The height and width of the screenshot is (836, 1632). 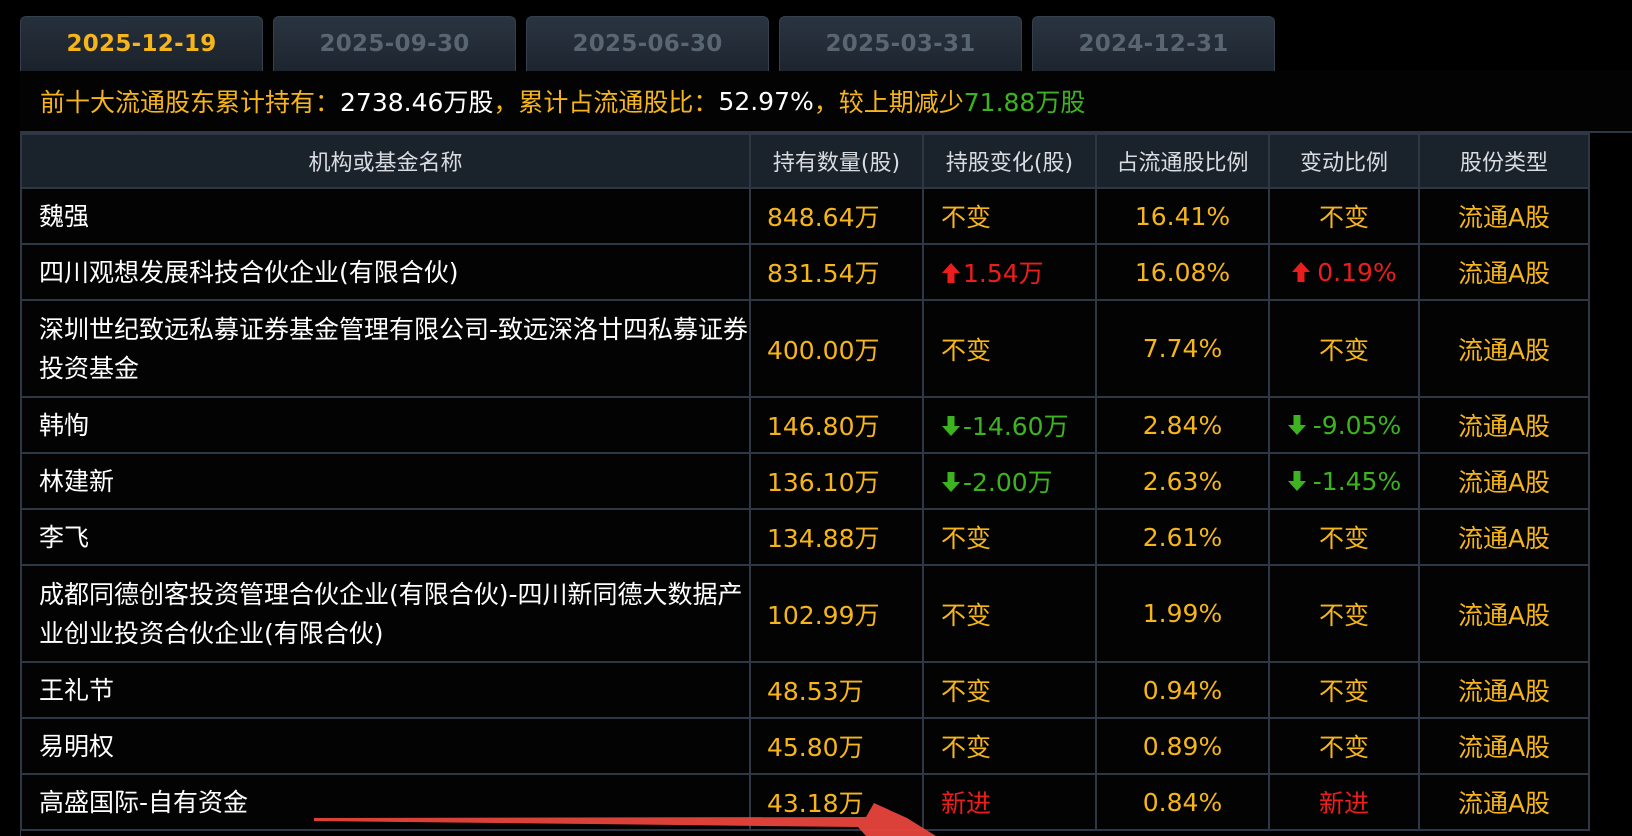 What do you see at coordinates (385, 690) in the screenshot?
I see `holder-name-cell: 王礼节` at bounding box center [385, 690].